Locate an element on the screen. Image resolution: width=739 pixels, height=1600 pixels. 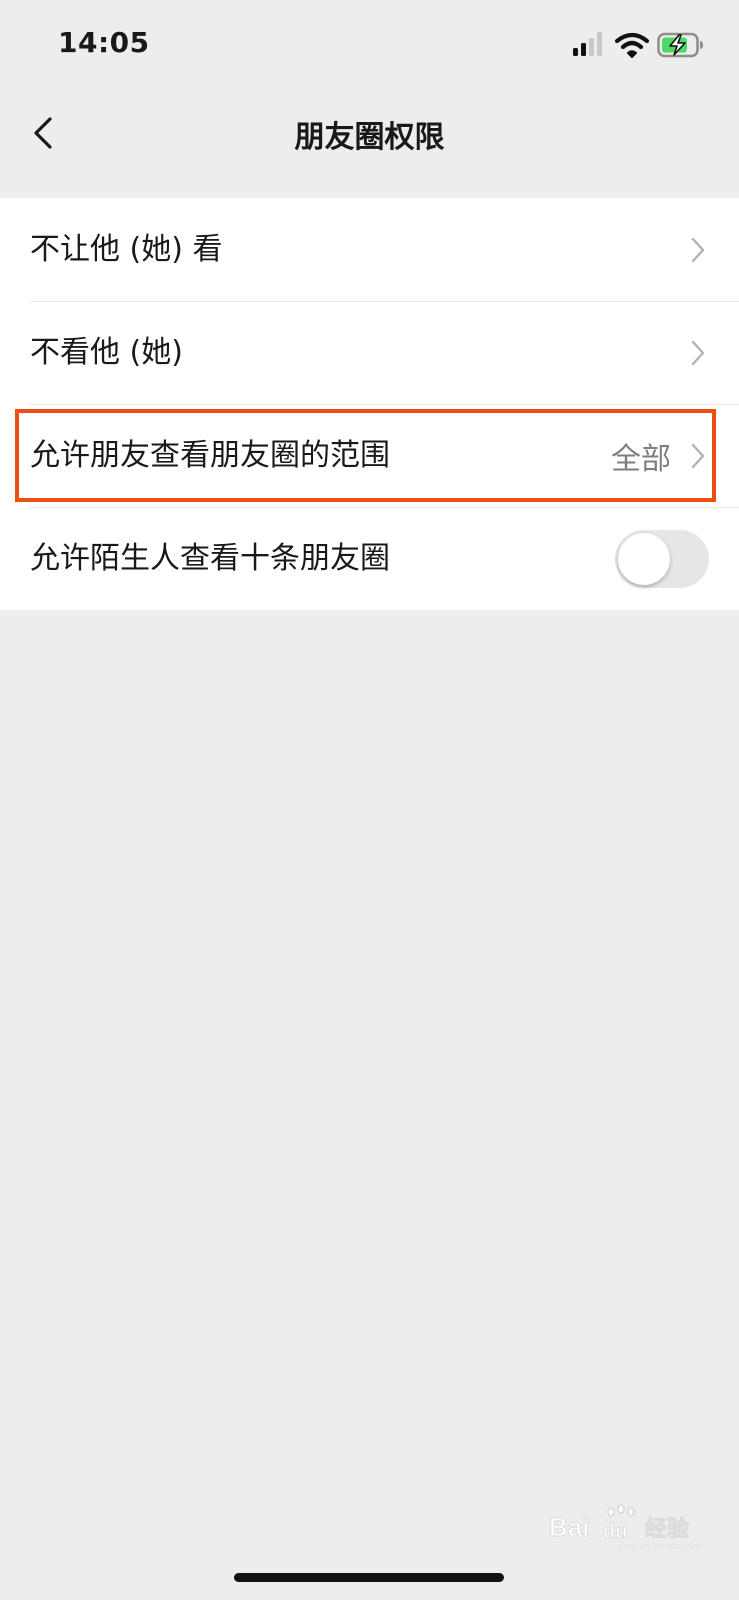
navigation-bar: 朋友圈权限 is located at coordinates (369, 134).